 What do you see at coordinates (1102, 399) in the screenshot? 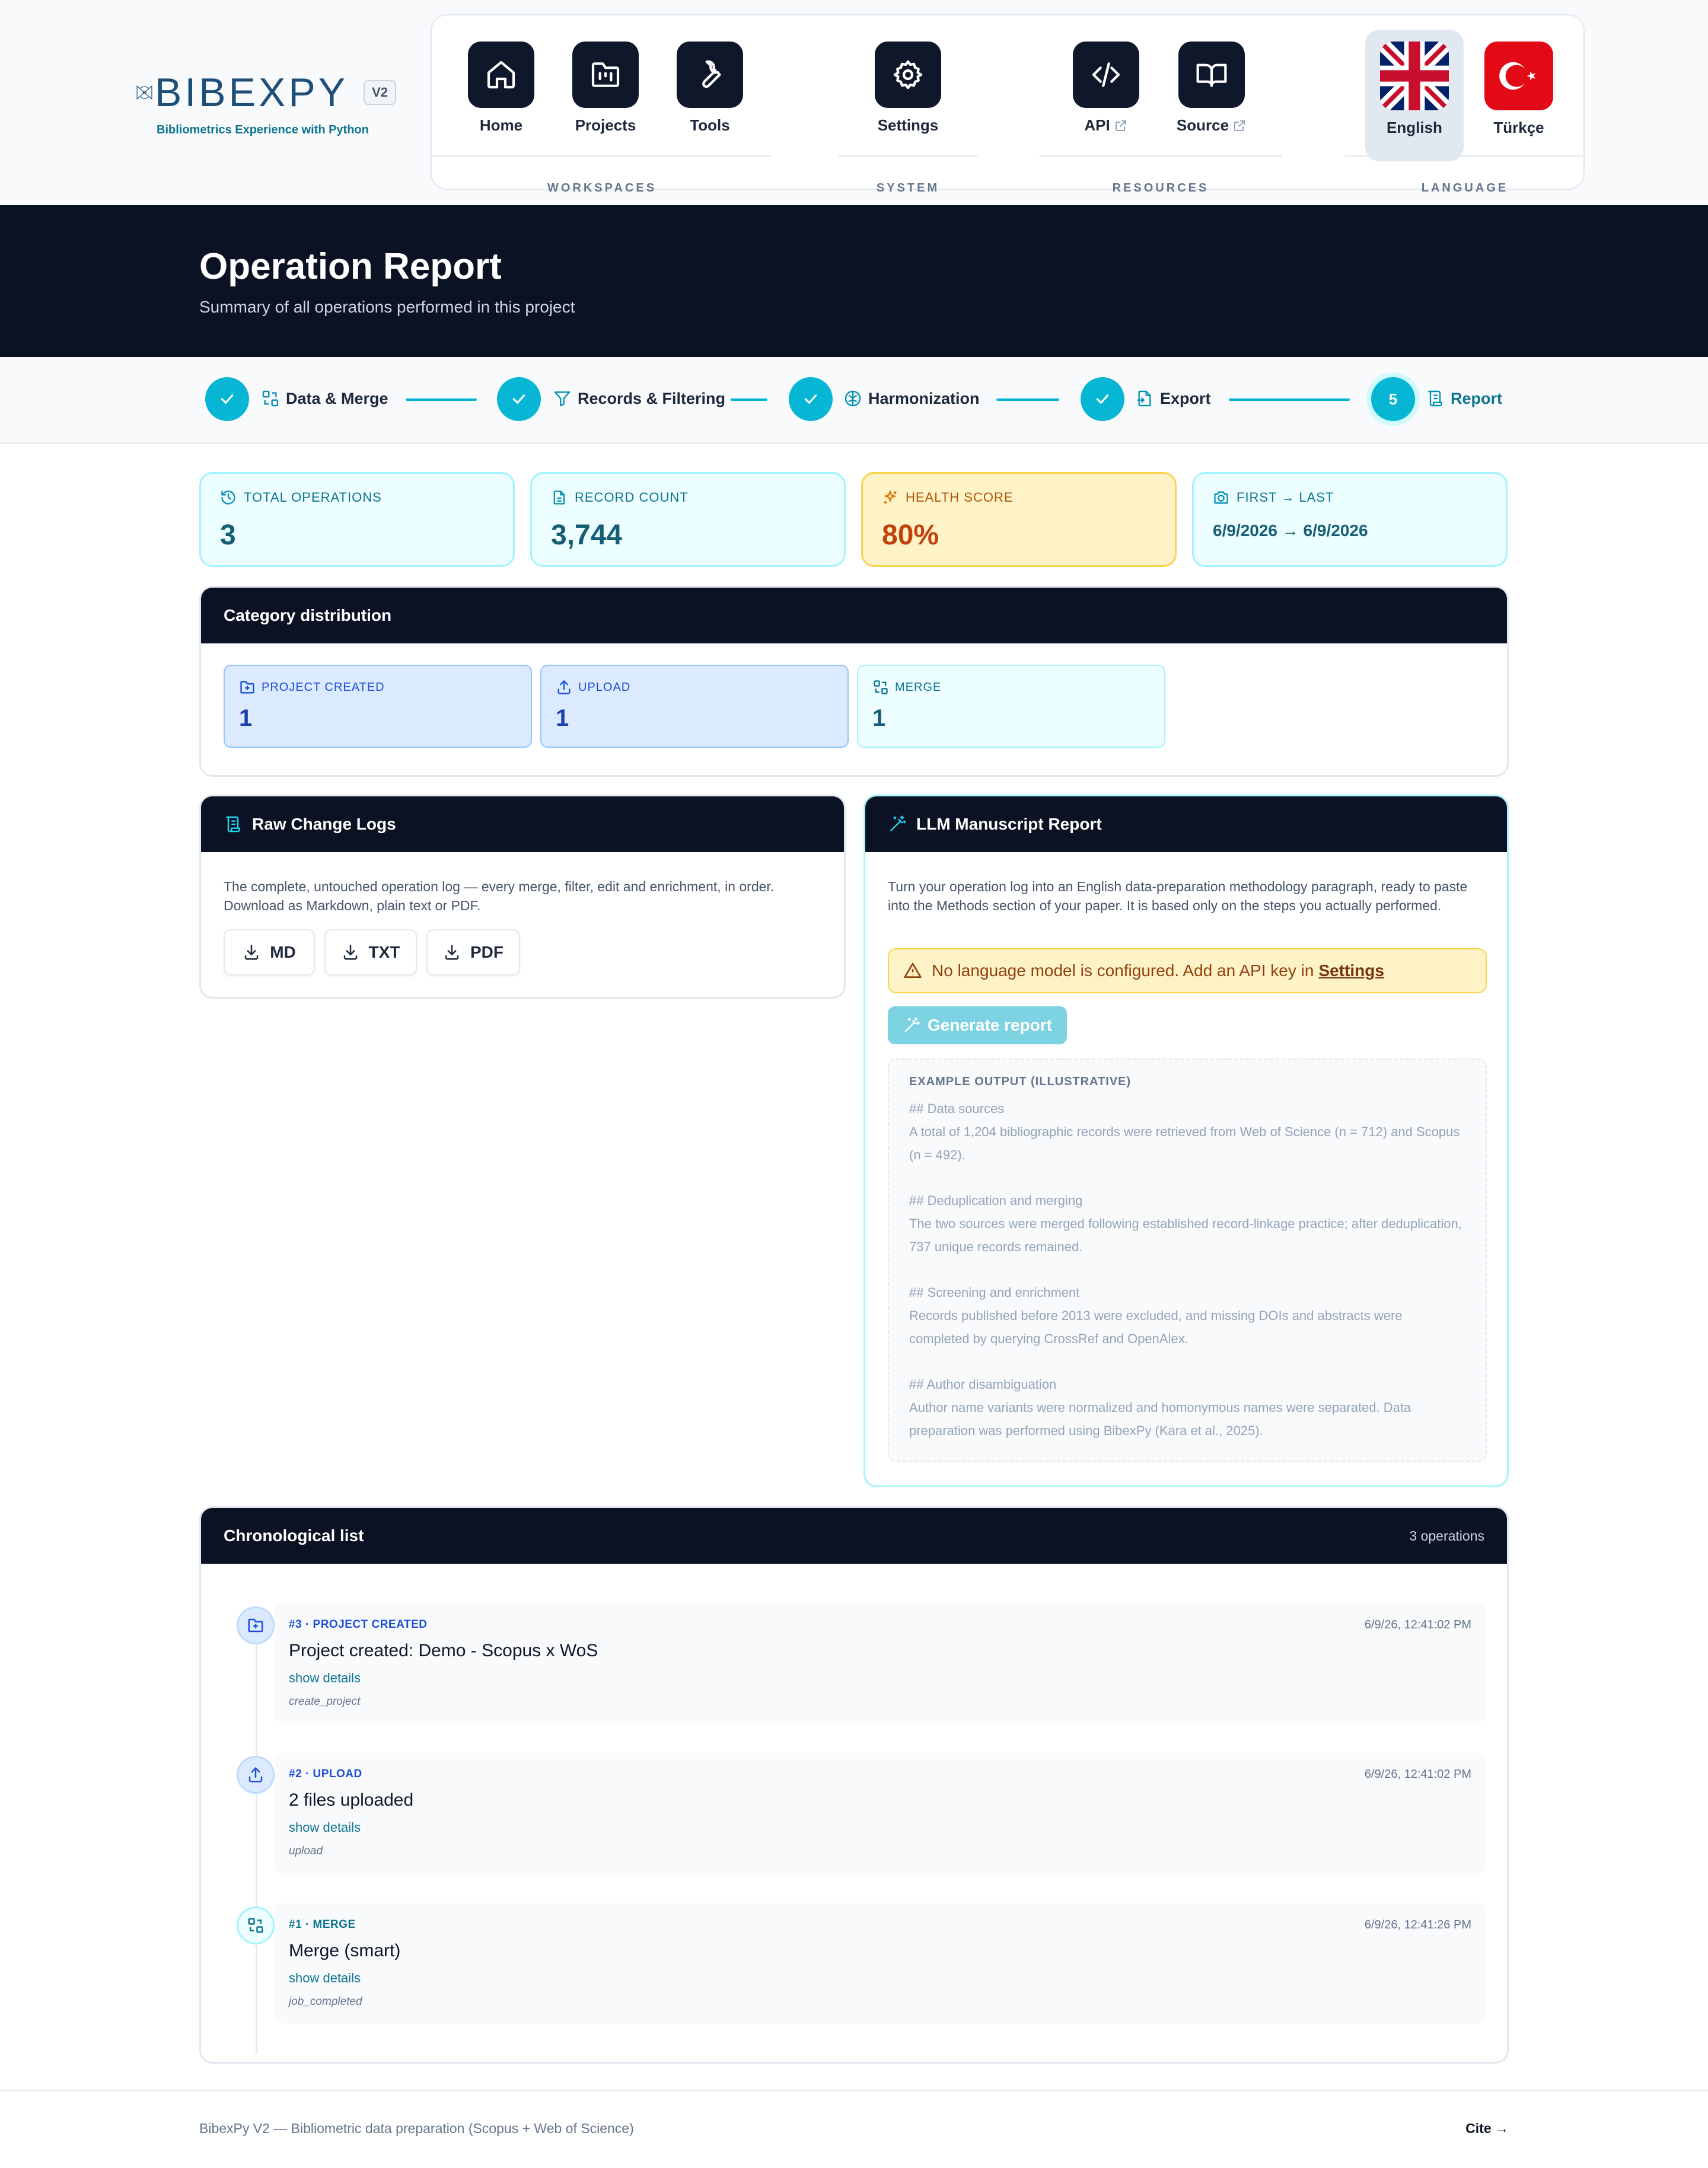
I see `step-4-check` at bounding box center [1102, 399].